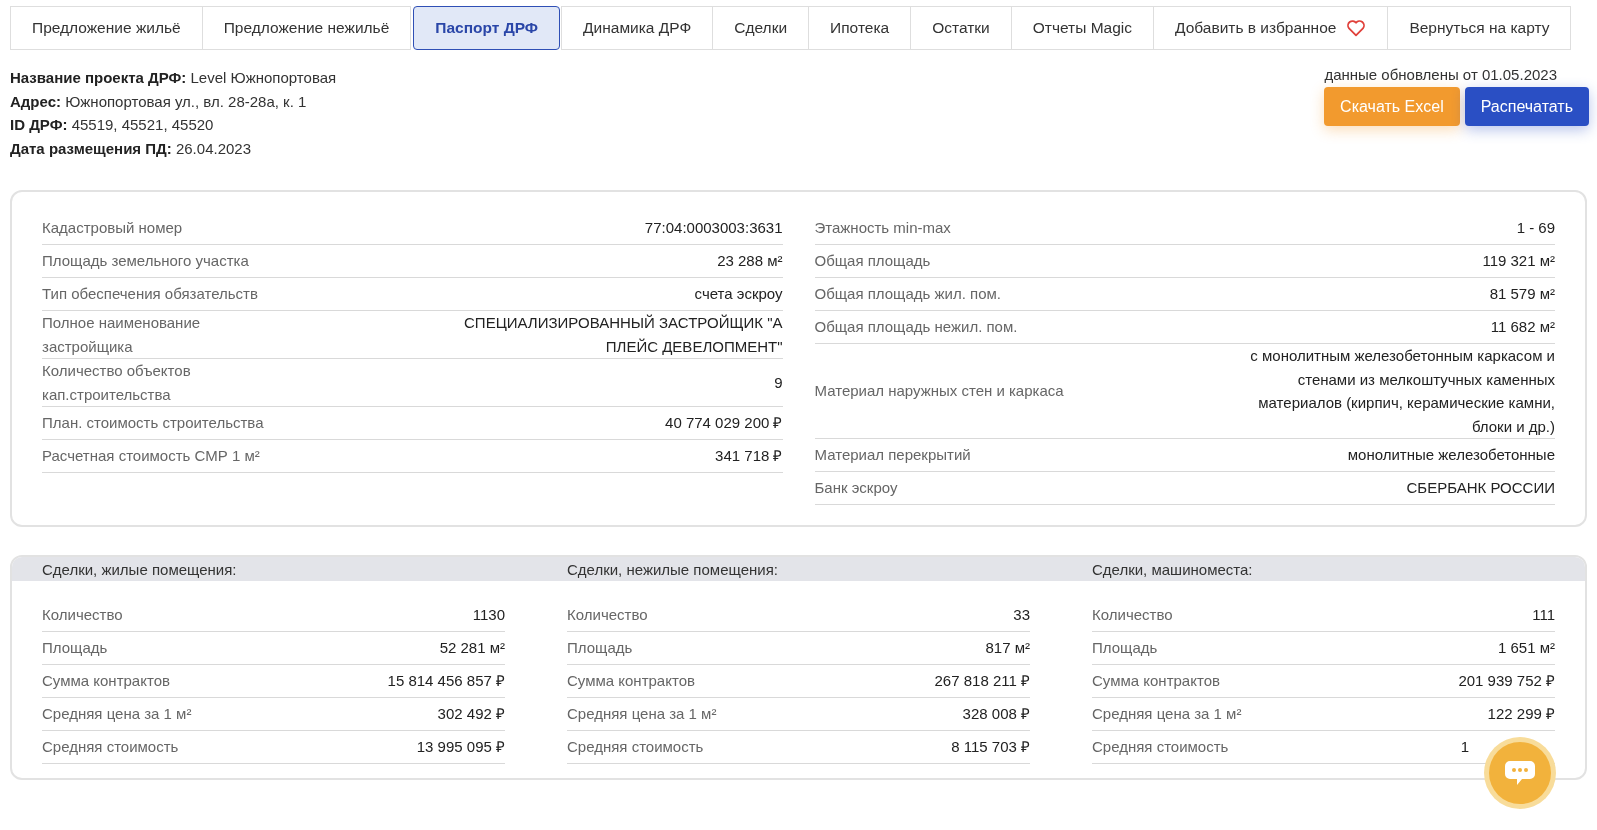  What do you see at coordinates (159, 101) in the screenshot?
I see `project-info: Адрес: Южнопортовая ул., вл. 28-28а, к. 1` at bounding box center [159, 101].